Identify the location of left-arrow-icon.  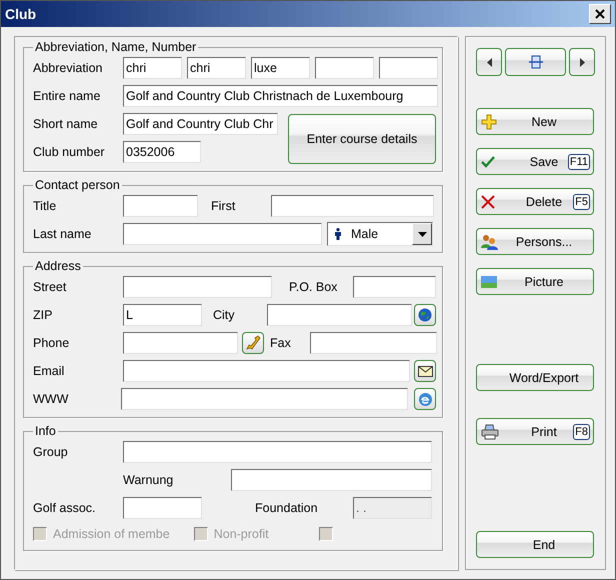
(489, 62).